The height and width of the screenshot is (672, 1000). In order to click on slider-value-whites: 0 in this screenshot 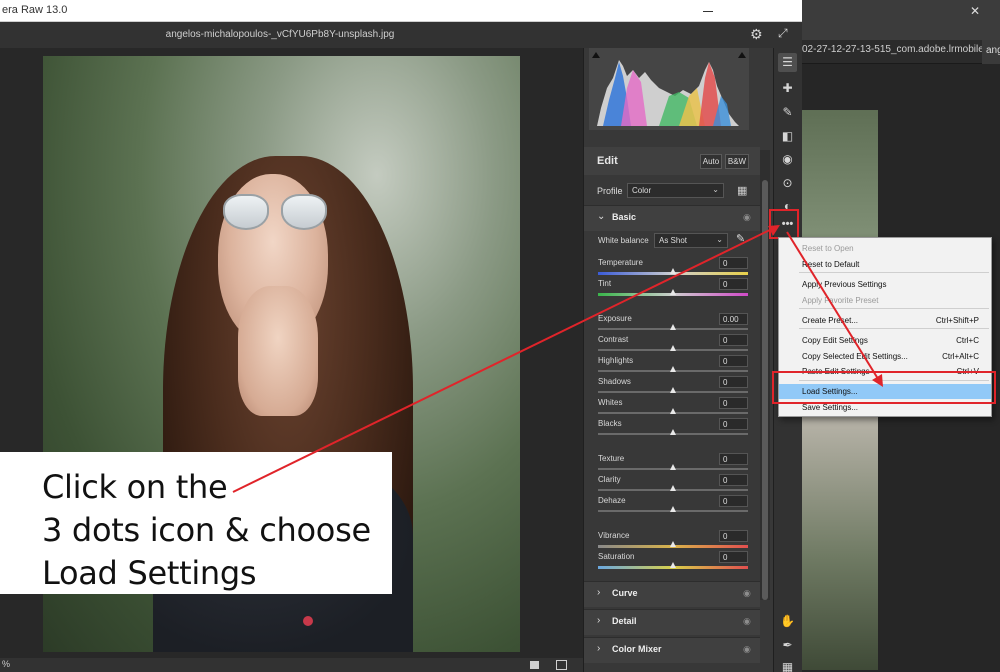, I will do `click(733, 403)`.